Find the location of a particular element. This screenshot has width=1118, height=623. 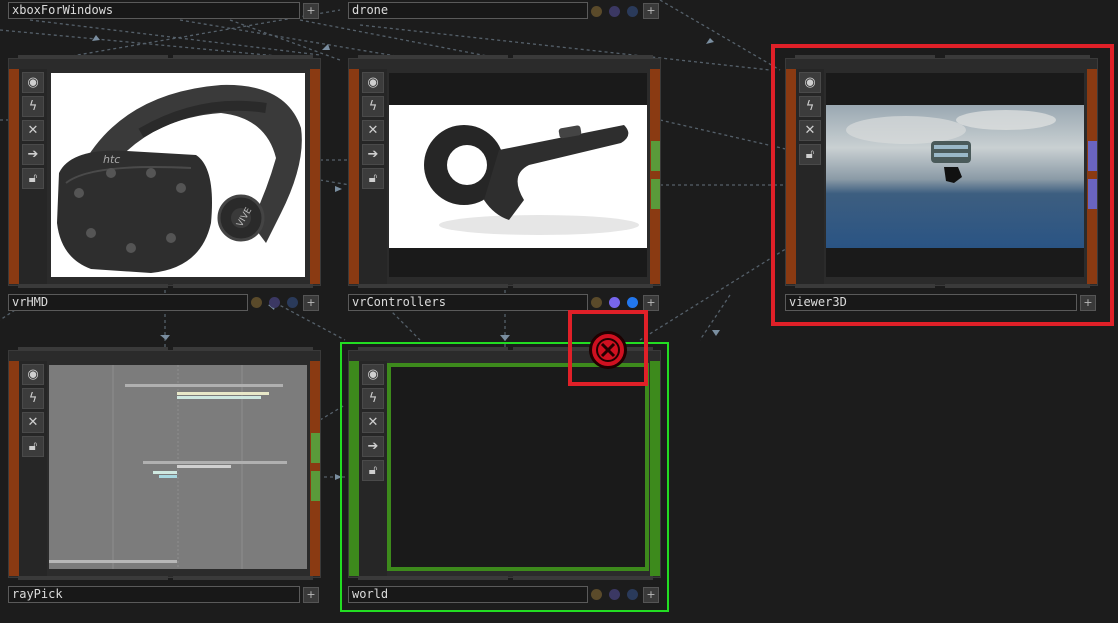

node-vrhmd: ◉ ϟ ✕ ➔ 🔓︎ htc VIVE vrHMD + is located at coordinates (164, 183).